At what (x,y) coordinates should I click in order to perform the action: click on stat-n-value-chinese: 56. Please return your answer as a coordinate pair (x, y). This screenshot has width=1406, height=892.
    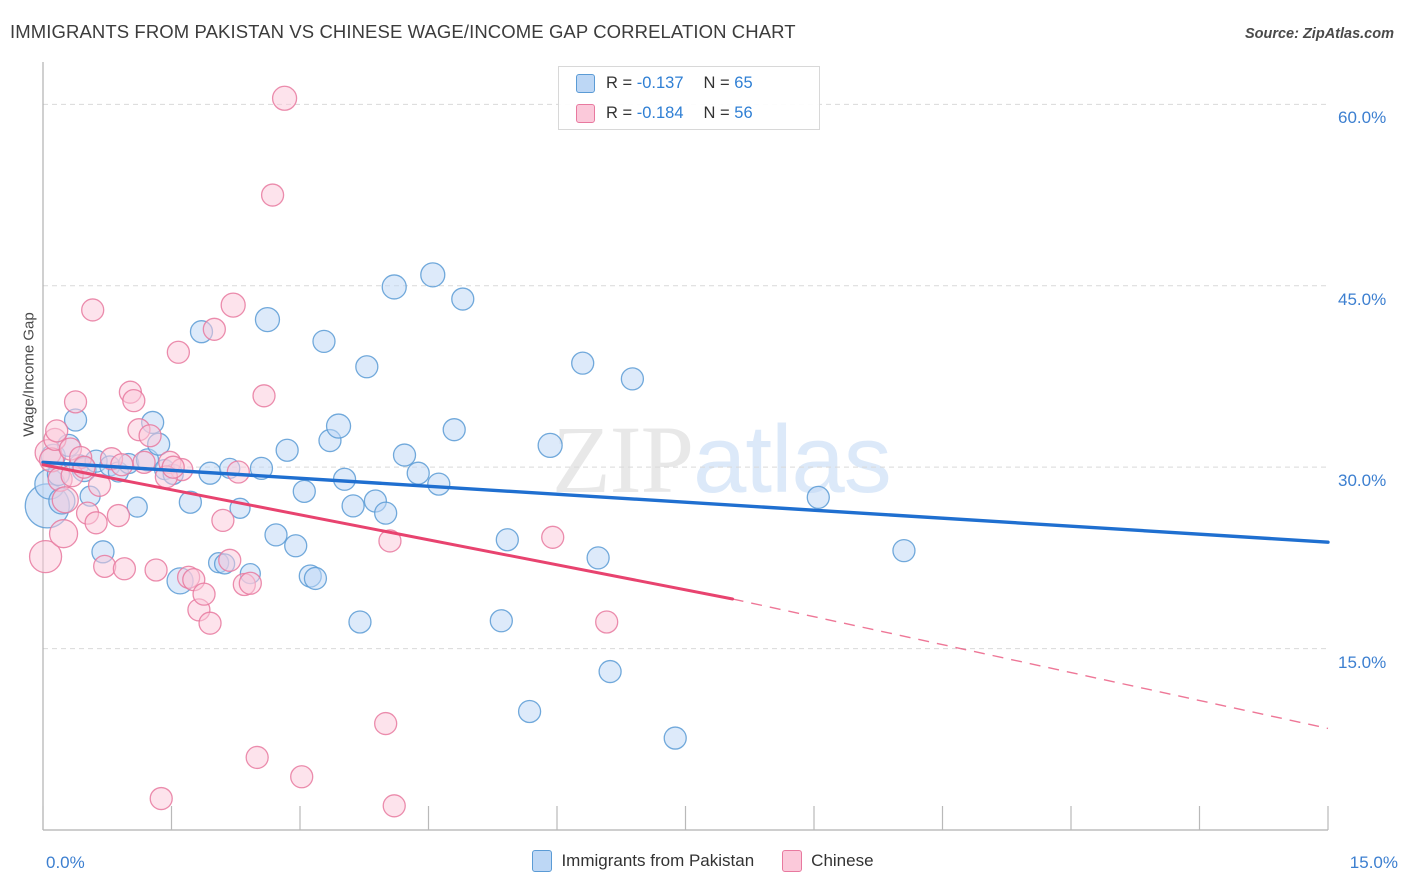
    Looking at the image, I should click on (743, 113).